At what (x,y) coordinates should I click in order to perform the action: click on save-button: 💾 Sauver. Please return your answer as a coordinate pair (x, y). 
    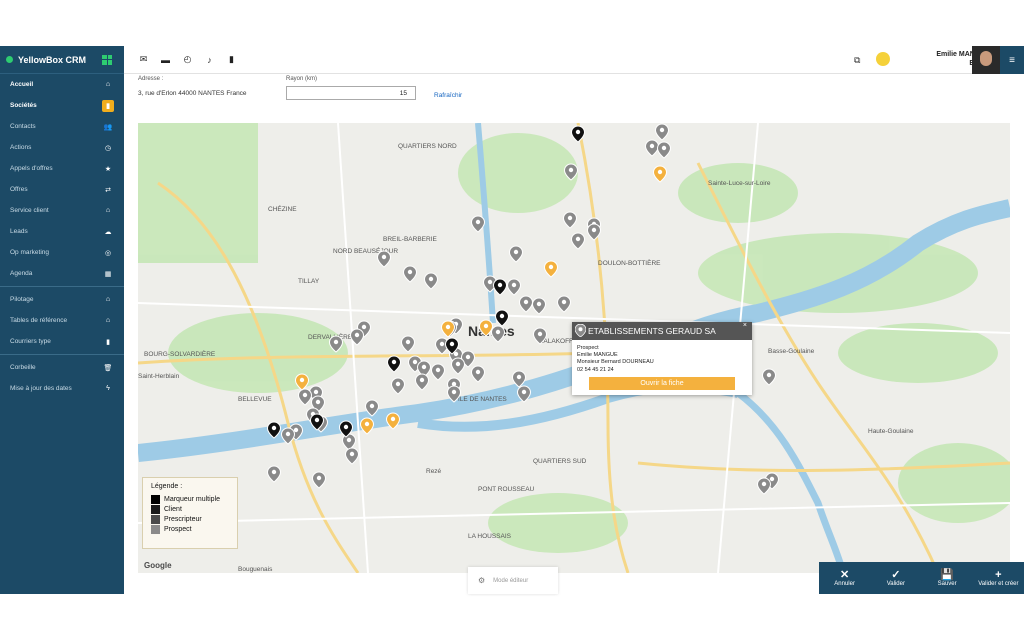
    Looking at the image, I should click on (947, 578).